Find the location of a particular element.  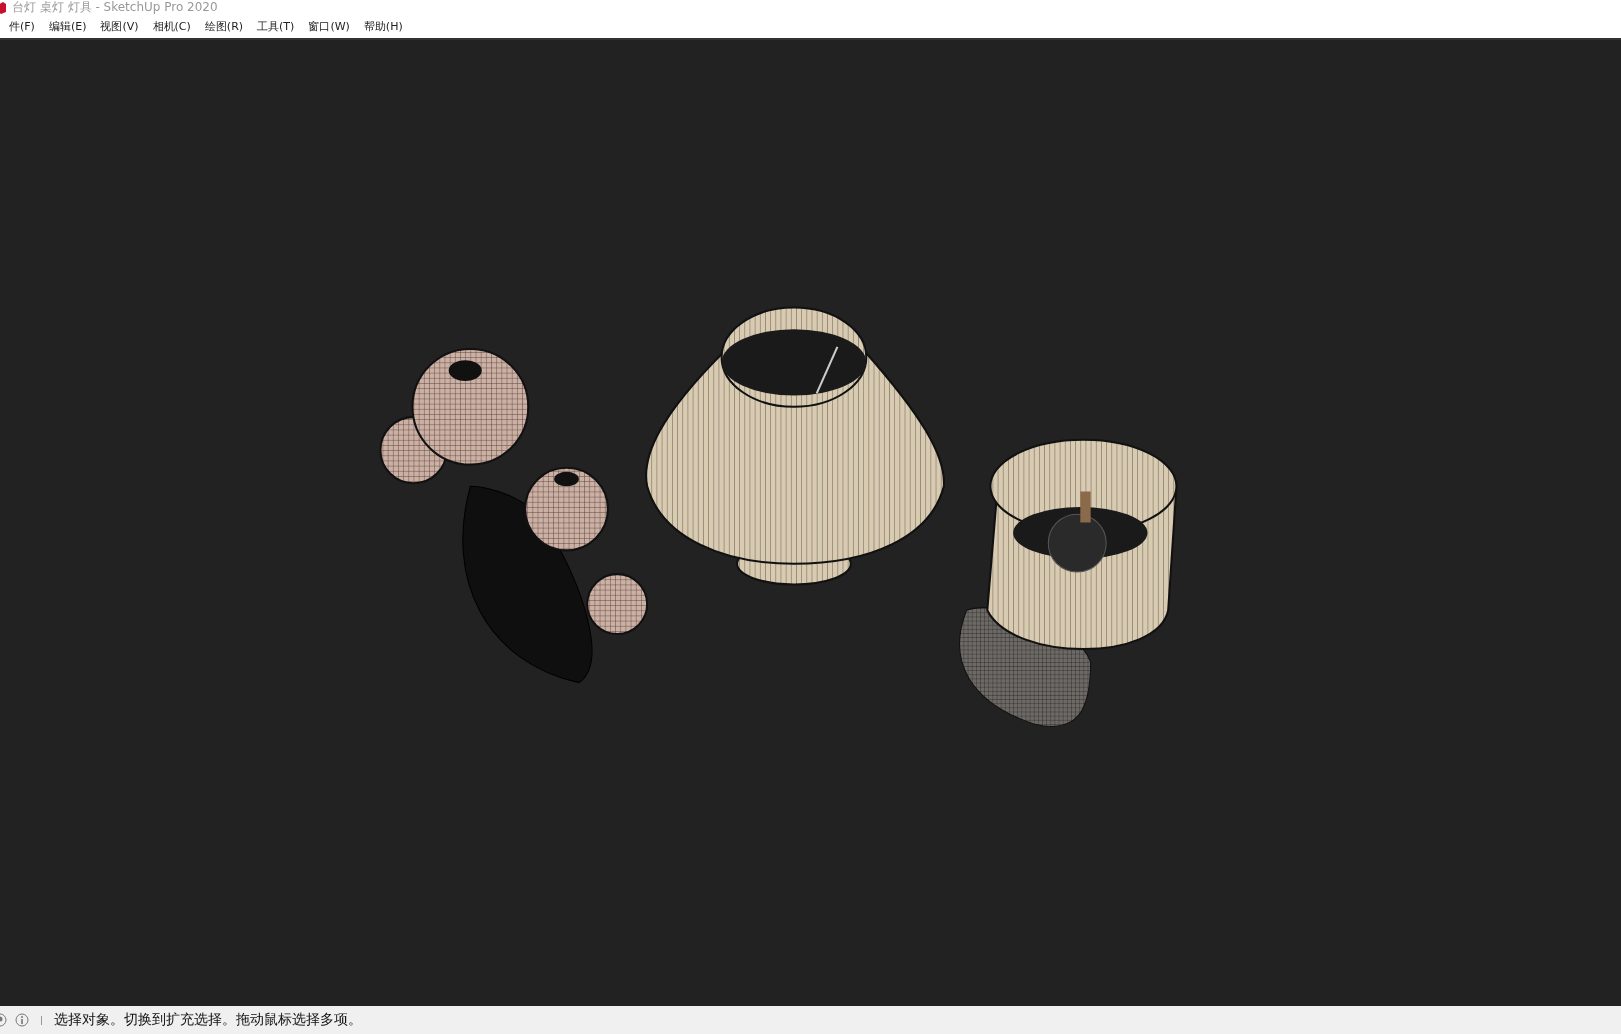

menu-item: 相机(C) is located at coordinates (171, 26).